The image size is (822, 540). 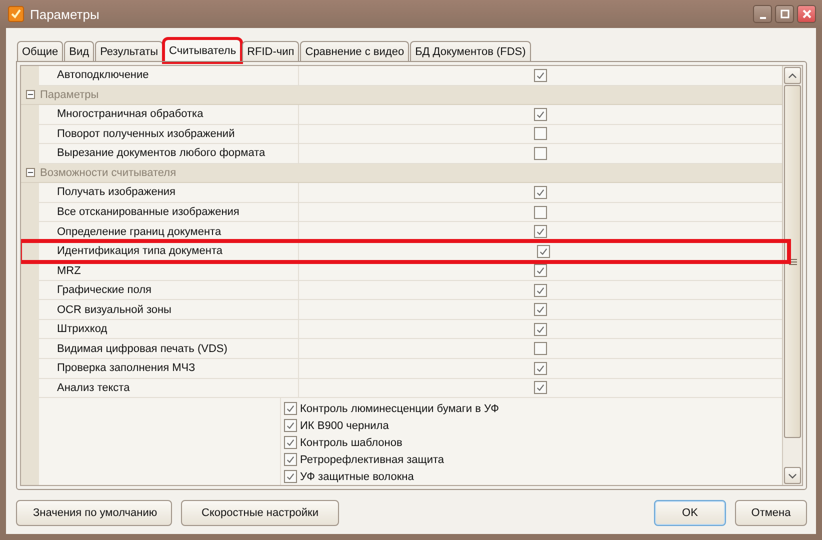 I want to click on dialog-button: OK, so click(x=690, y=513).